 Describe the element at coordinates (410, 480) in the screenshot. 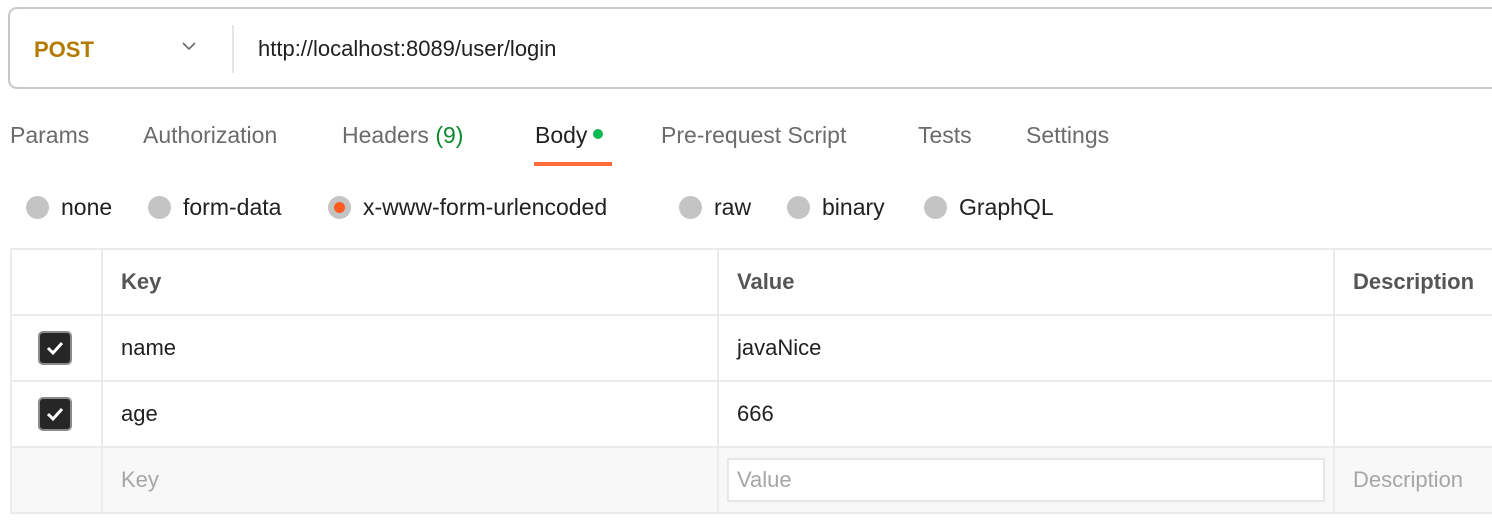

I see `new-key-input: Key` at that location.